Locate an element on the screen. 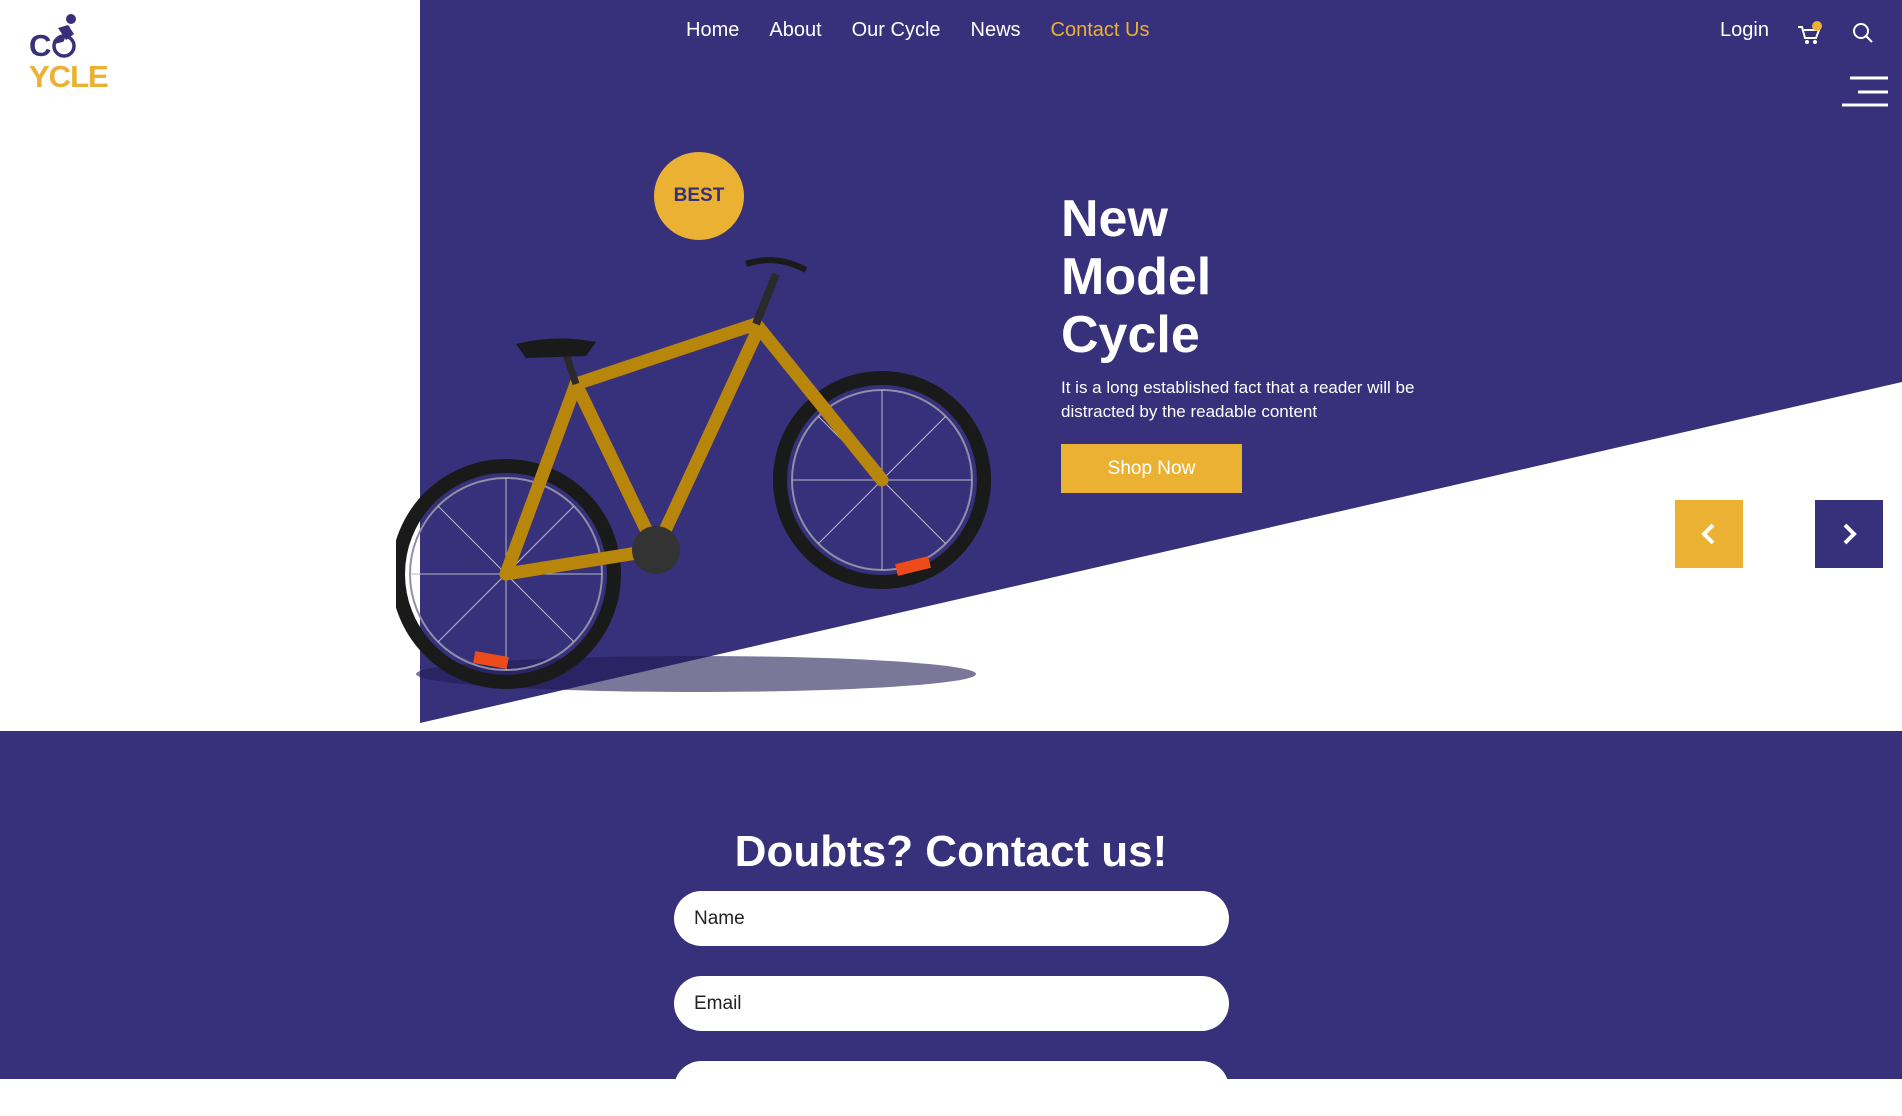 This screenshot has width=1902, height=1116. bicycle-image is located at coordinates (693, 474).